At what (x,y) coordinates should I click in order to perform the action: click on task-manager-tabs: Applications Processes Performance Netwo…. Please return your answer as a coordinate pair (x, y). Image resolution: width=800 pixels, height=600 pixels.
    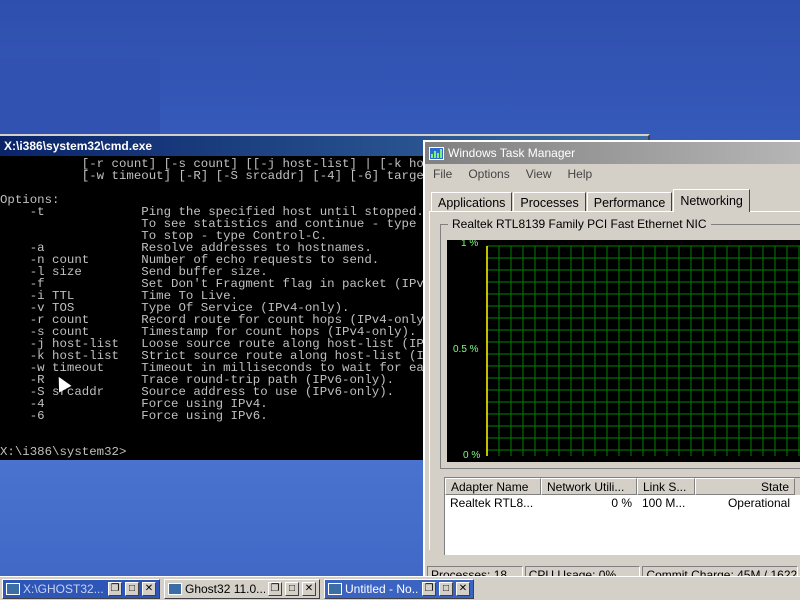
    Looking at the image, I should click on (591, 200).